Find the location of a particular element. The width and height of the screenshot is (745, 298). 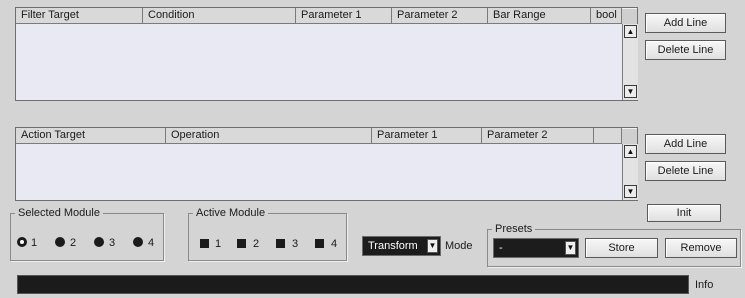

info-display is located at coordinates (353, 284).